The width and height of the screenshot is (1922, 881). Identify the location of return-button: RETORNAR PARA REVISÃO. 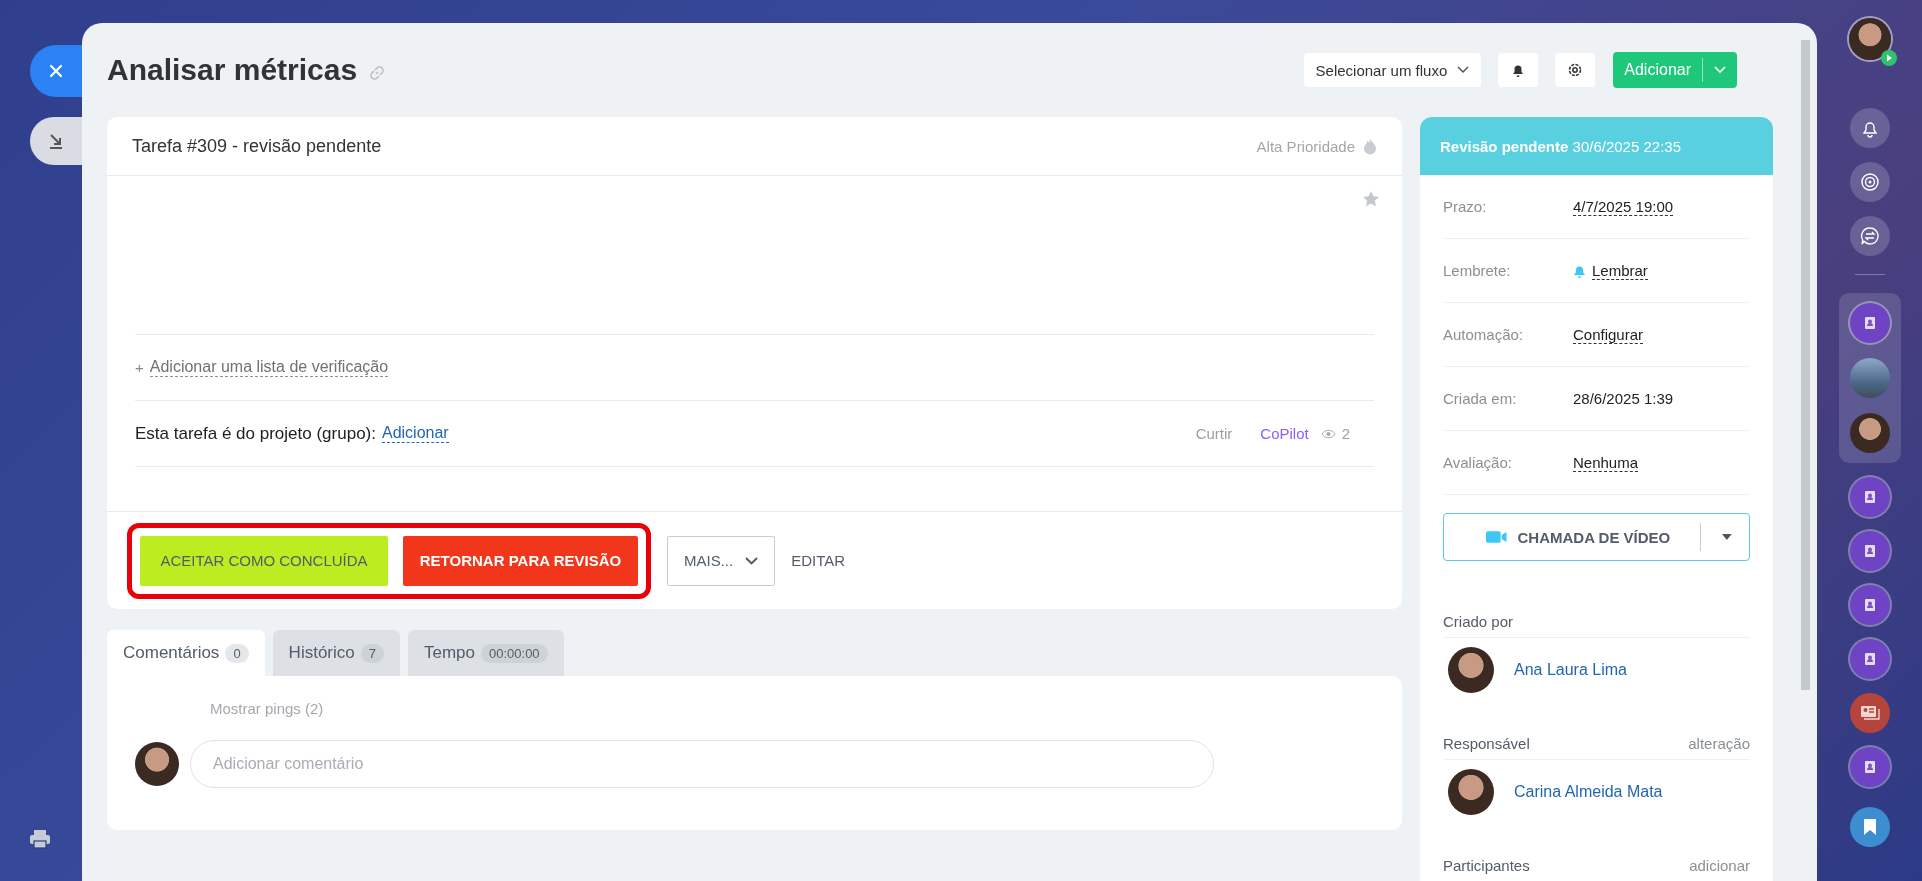
(520, 560).